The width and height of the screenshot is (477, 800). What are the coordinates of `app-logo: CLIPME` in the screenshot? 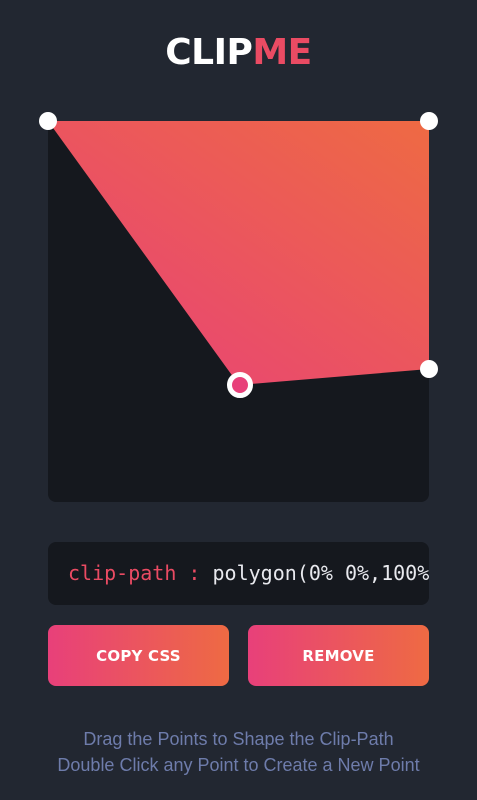 It's located at (238, 53).